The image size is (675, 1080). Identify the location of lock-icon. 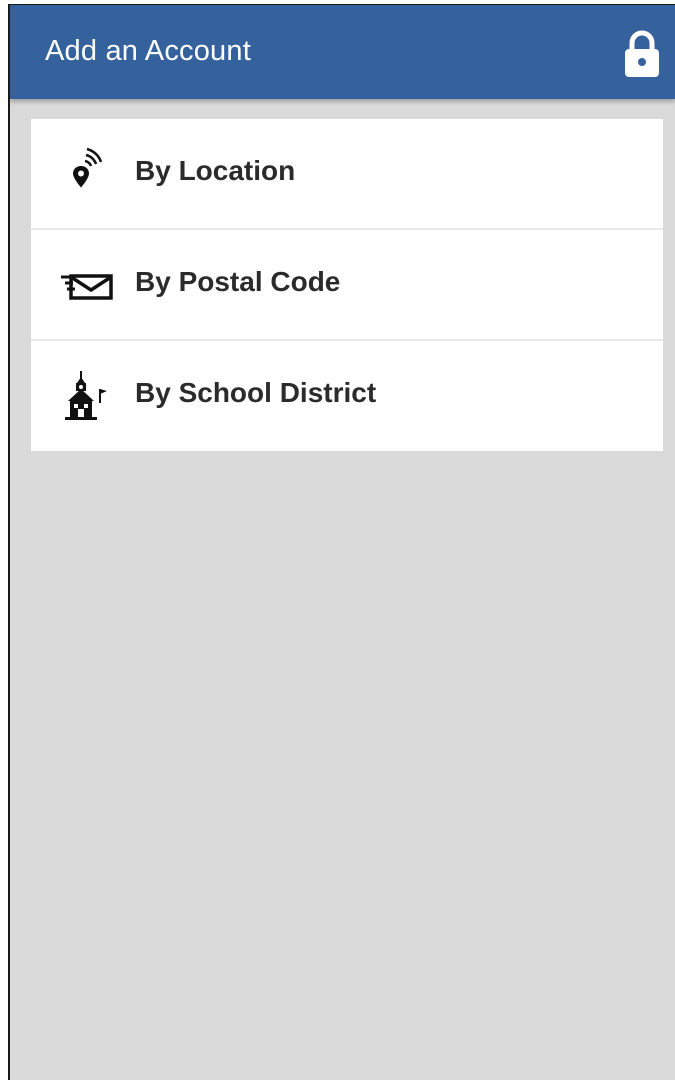
(642, 54).